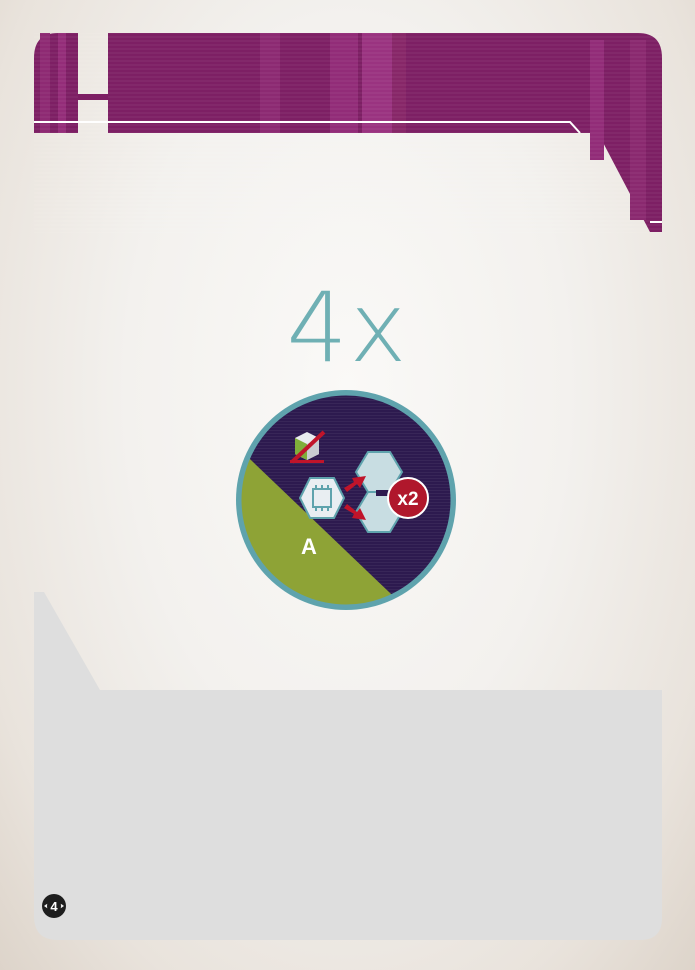 The width and height of the screenshot is (695, 970). I want to click on token-side-label: A, so click(309, 546).